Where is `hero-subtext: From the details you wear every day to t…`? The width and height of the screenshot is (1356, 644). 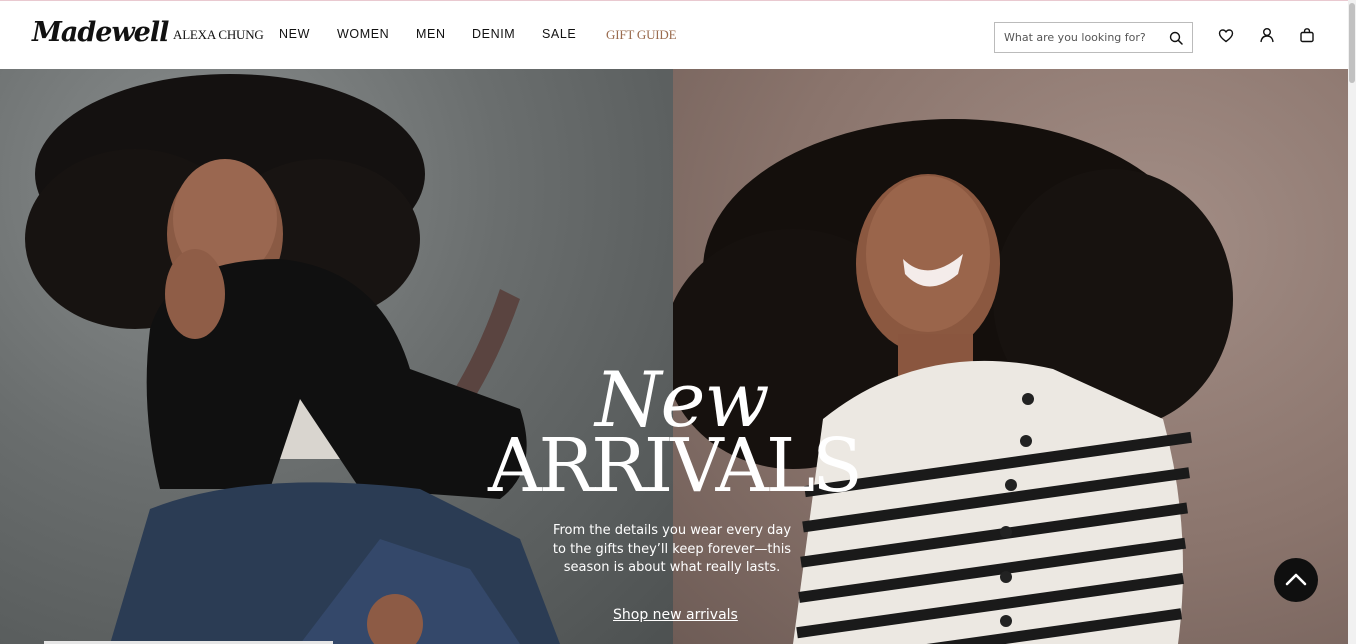 hero-subtext: From the details you wear every day to t… is located at coordinates (672, 549).